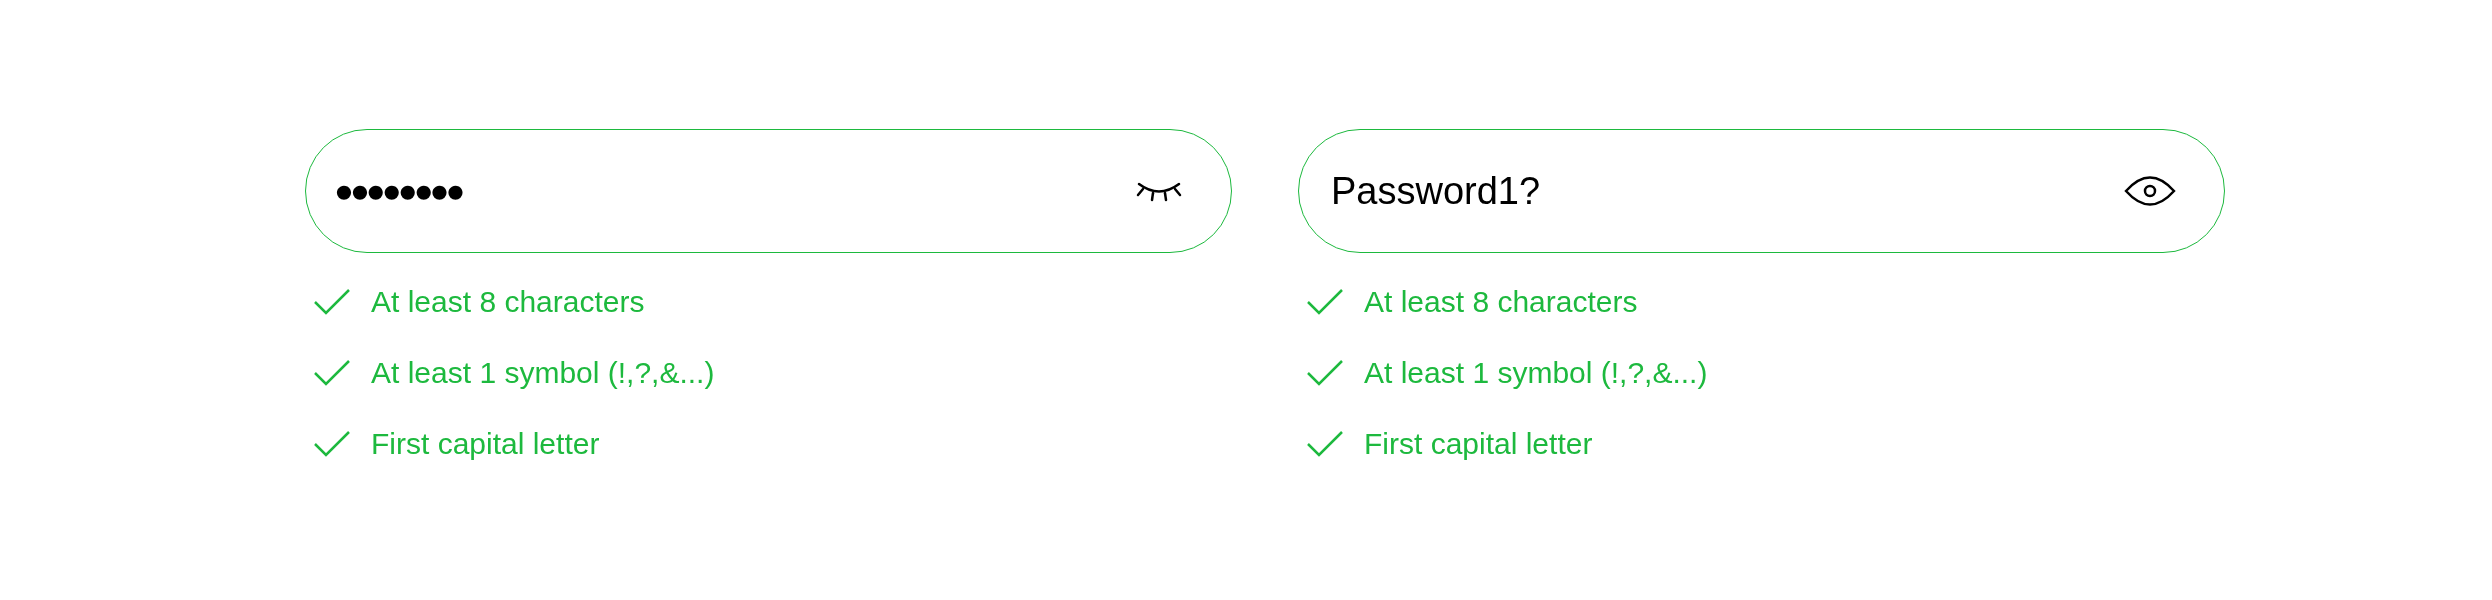  I want to click on eye-icon, so click(2150, 191).